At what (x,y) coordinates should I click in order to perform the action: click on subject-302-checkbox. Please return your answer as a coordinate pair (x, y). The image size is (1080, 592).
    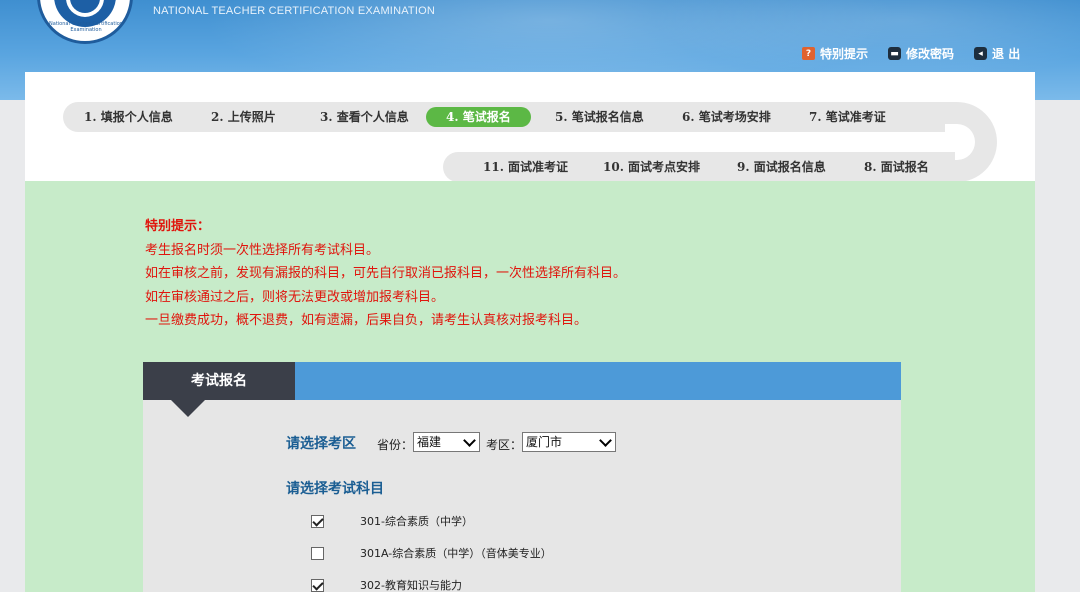
    Looking at the image, I should click on (317, 585).